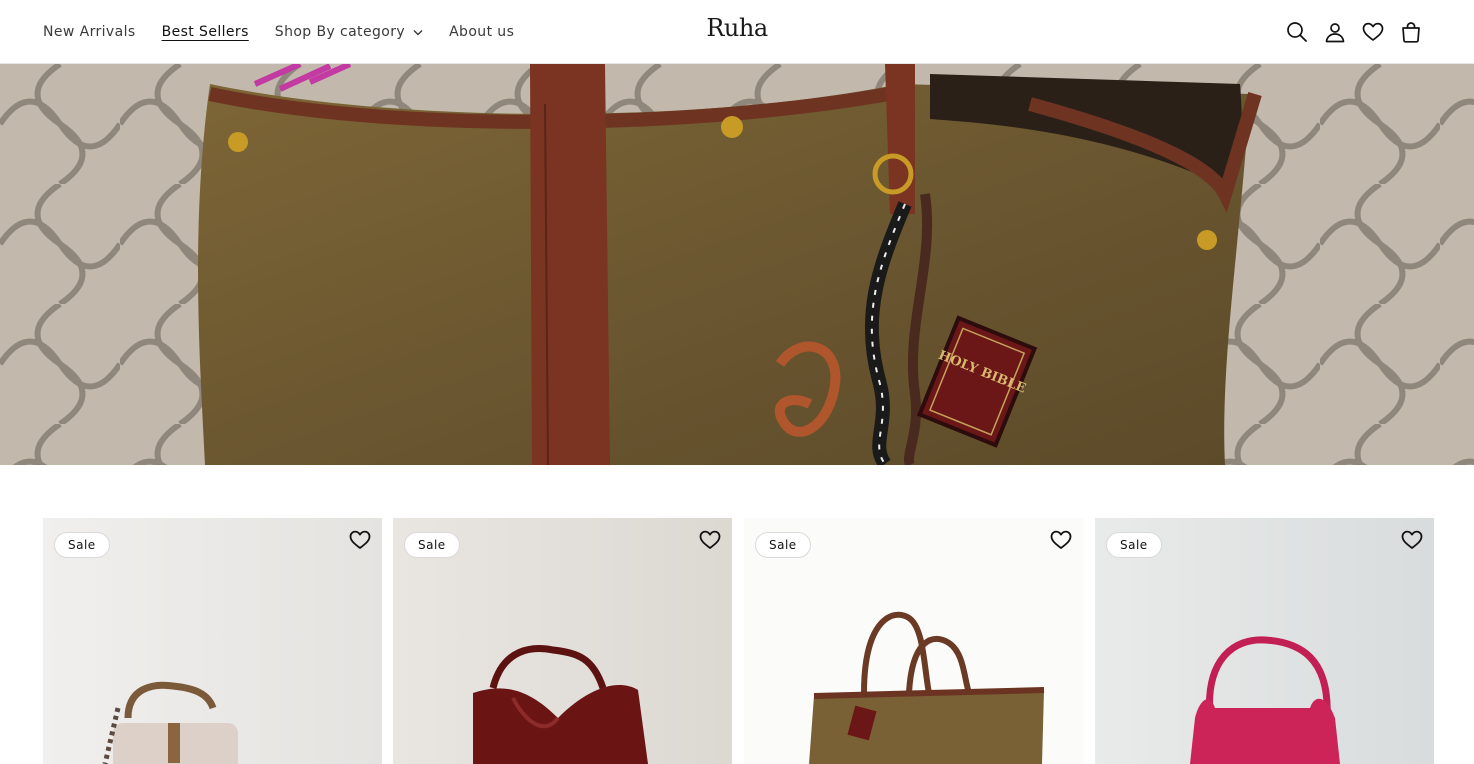 The width and height of the screenshot is (1474, 764). Describe the element at coordinates (1373, 32) in the screenshot. I see `wishlist-icon` at that location.